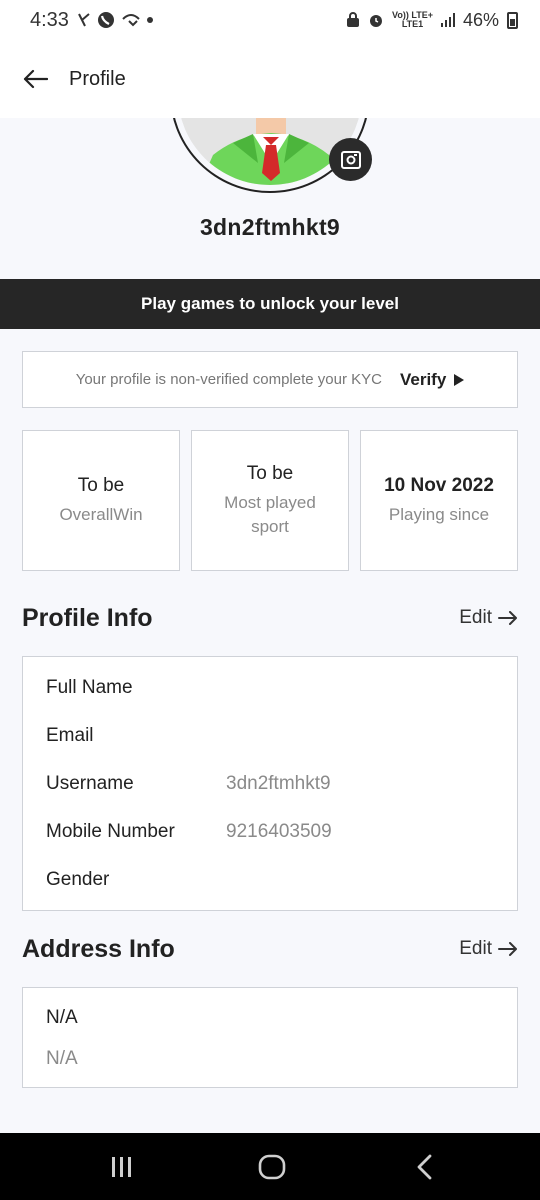  I want to click on level-banner-text: Play games to unlock your level, so click(270, 303).